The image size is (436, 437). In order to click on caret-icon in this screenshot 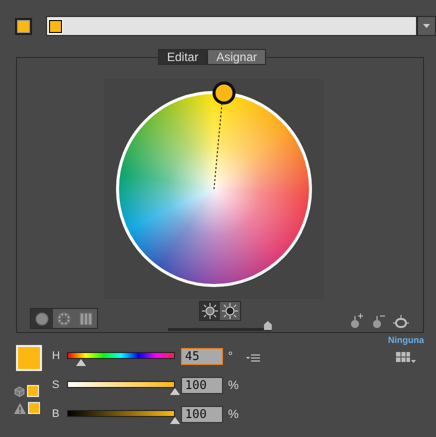, I will do `click(426, 26)`.